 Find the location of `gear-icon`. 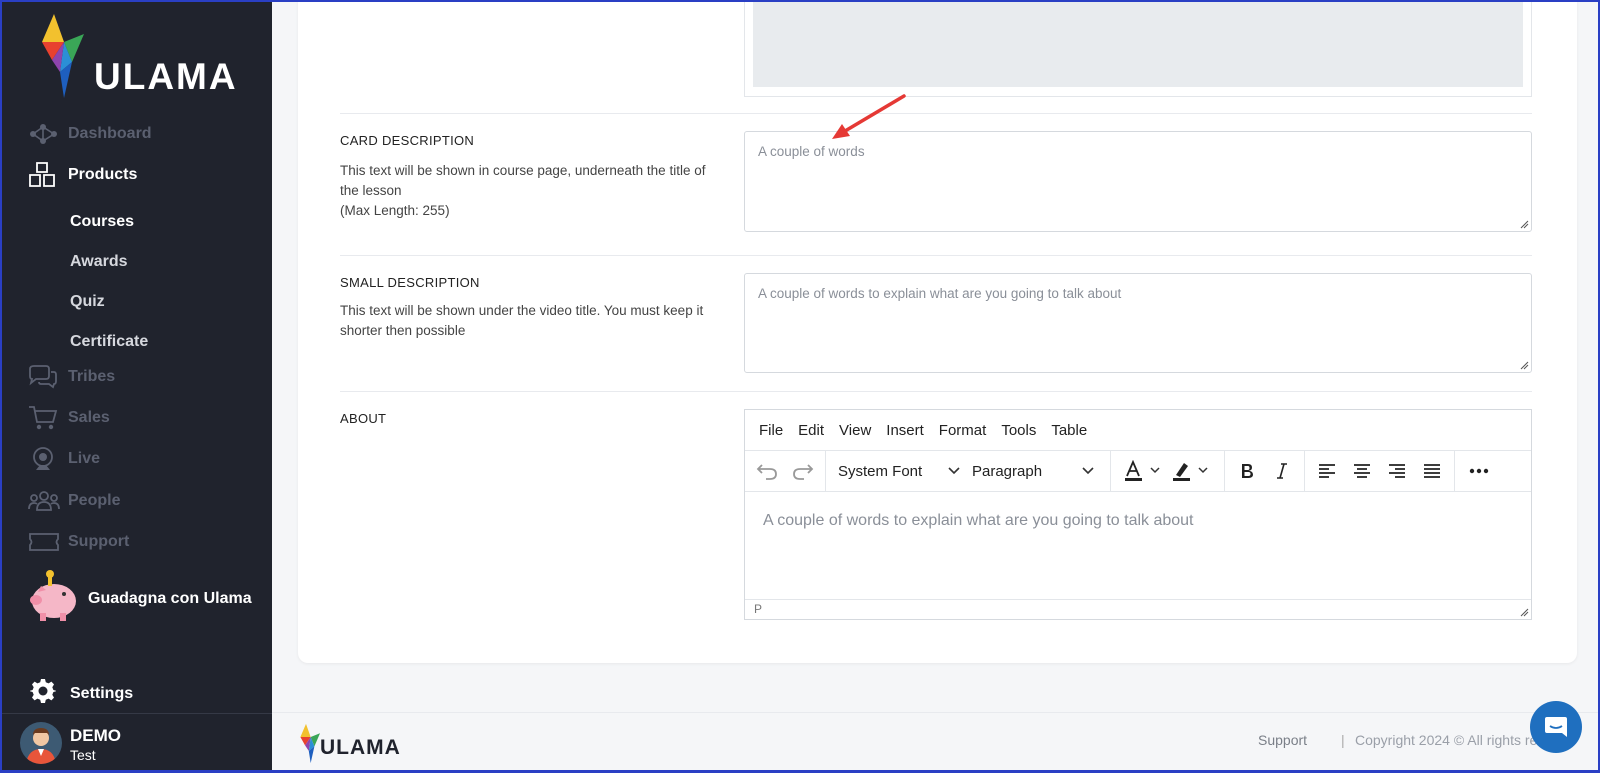

gear-icon is located at coordinates (45, 693).